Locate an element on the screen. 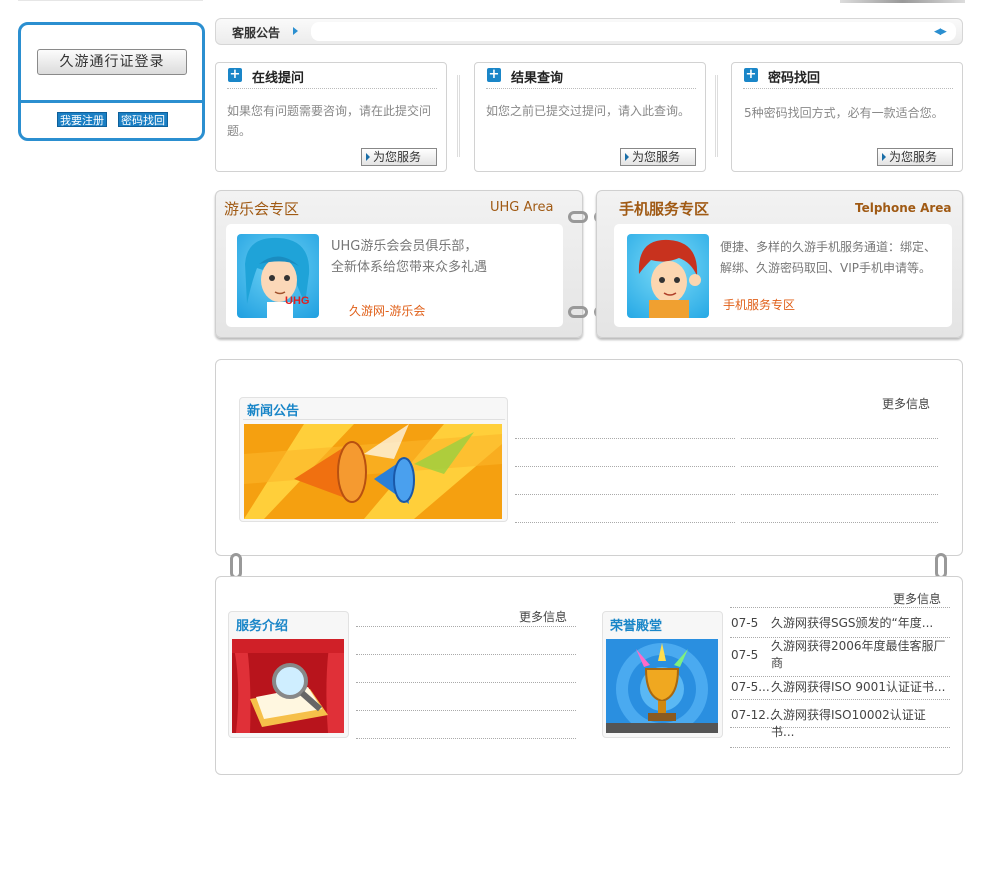 Image resolution: width=982 pixels, height=893 pixels. mobile-link: 手机服务专区 is located at coordinates (759, 304).